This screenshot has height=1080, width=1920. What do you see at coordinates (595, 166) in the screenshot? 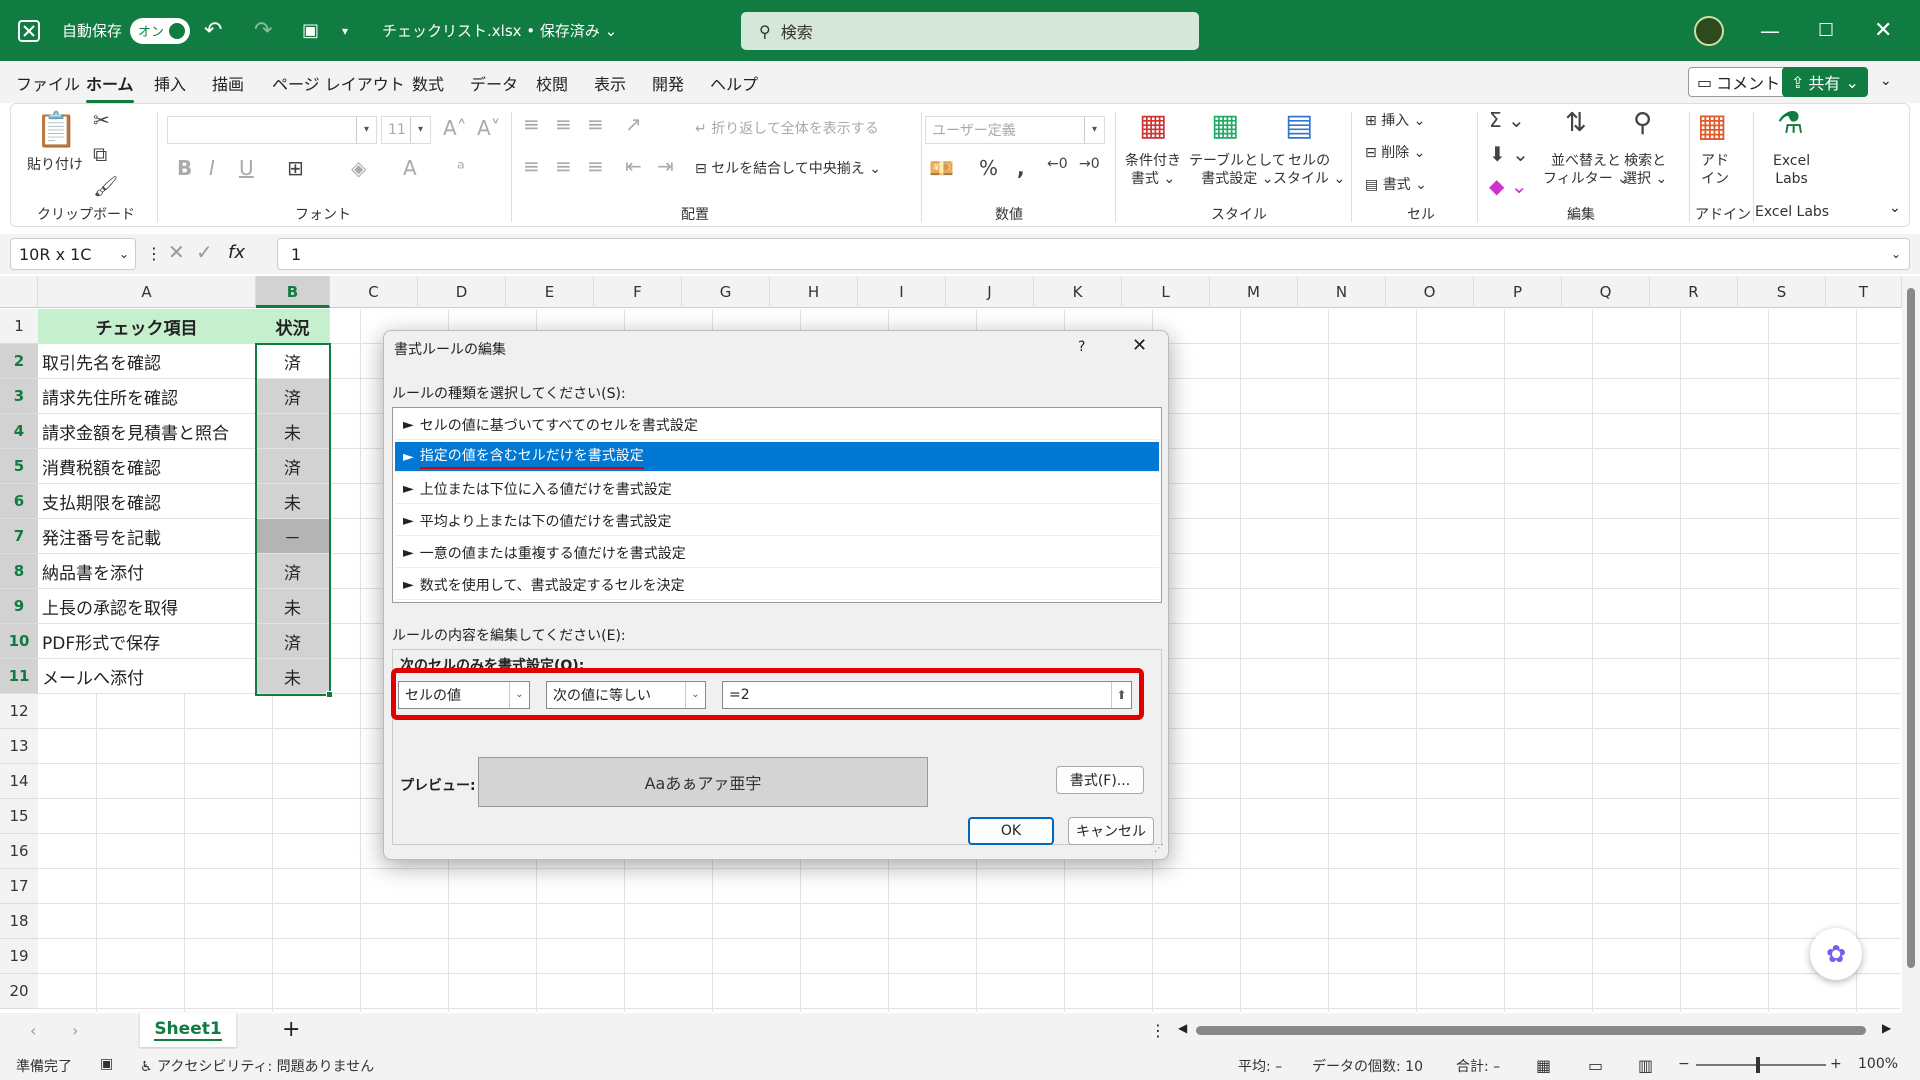
I see `align-right-icon: ≡` at bounding box center [595, 166].